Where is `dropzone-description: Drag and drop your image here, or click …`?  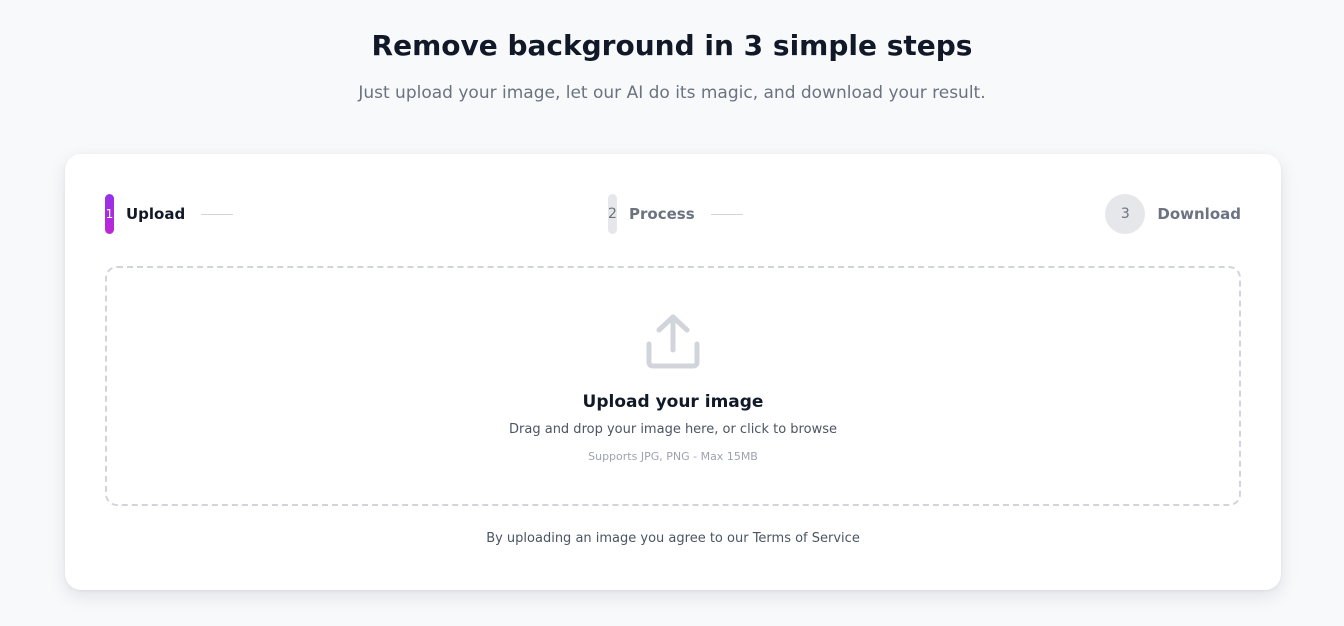
dropzone-description: Drag and drop your image here, or click … is located at coordinates (673, 429).